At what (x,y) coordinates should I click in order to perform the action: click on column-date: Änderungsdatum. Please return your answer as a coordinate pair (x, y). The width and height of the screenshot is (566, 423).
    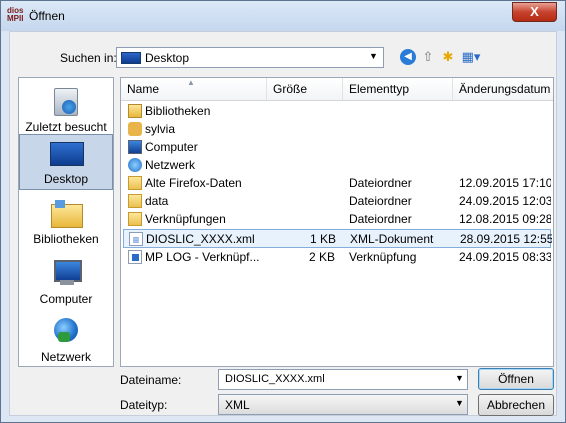
    Looking at the image, I should click on (503, 89).